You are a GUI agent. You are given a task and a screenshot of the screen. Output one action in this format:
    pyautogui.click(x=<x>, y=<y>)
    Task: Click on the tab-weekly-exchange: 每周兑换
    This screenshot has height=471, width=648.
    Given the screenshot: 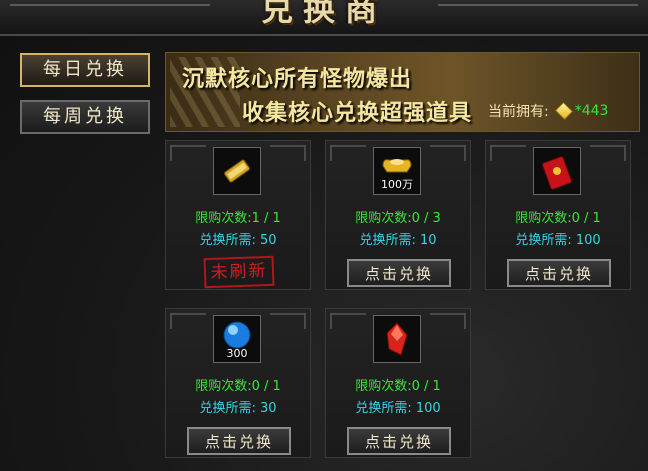 What is the action you would take?
    pyautogui.click(x=85, y=117)
    